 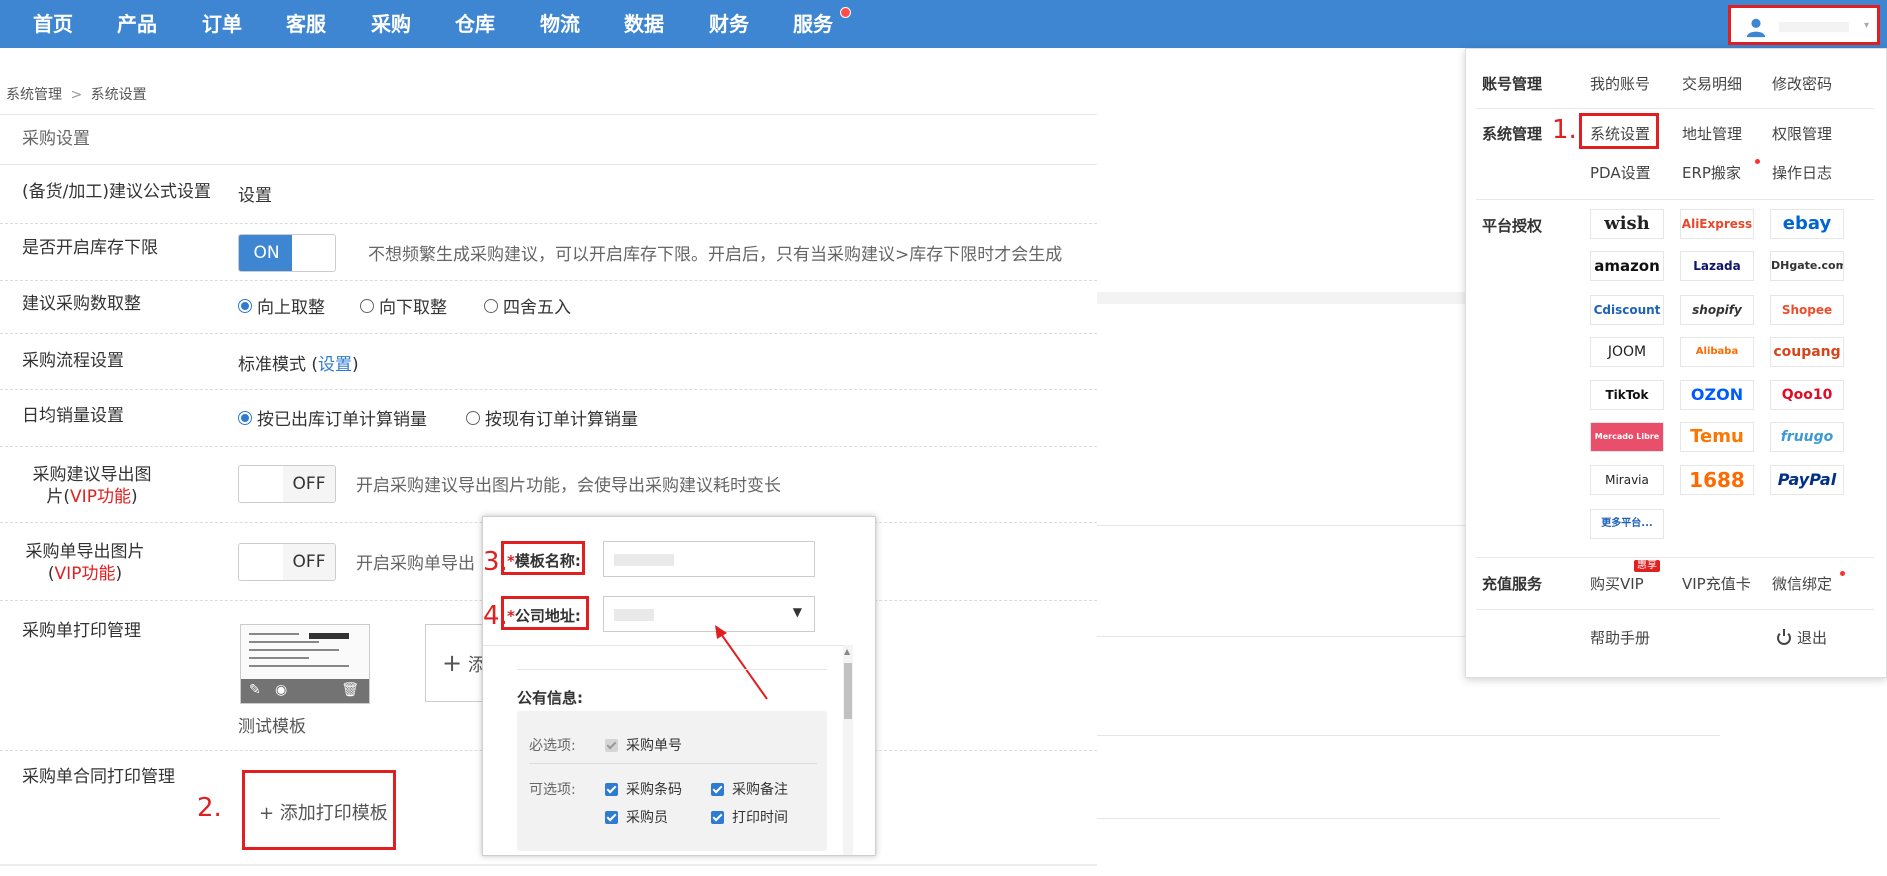 What do you see at coordinates (1804, 25) in the screenshot?
I see `user-menu-trigger: ▾` at bounding box center [1804, 25].